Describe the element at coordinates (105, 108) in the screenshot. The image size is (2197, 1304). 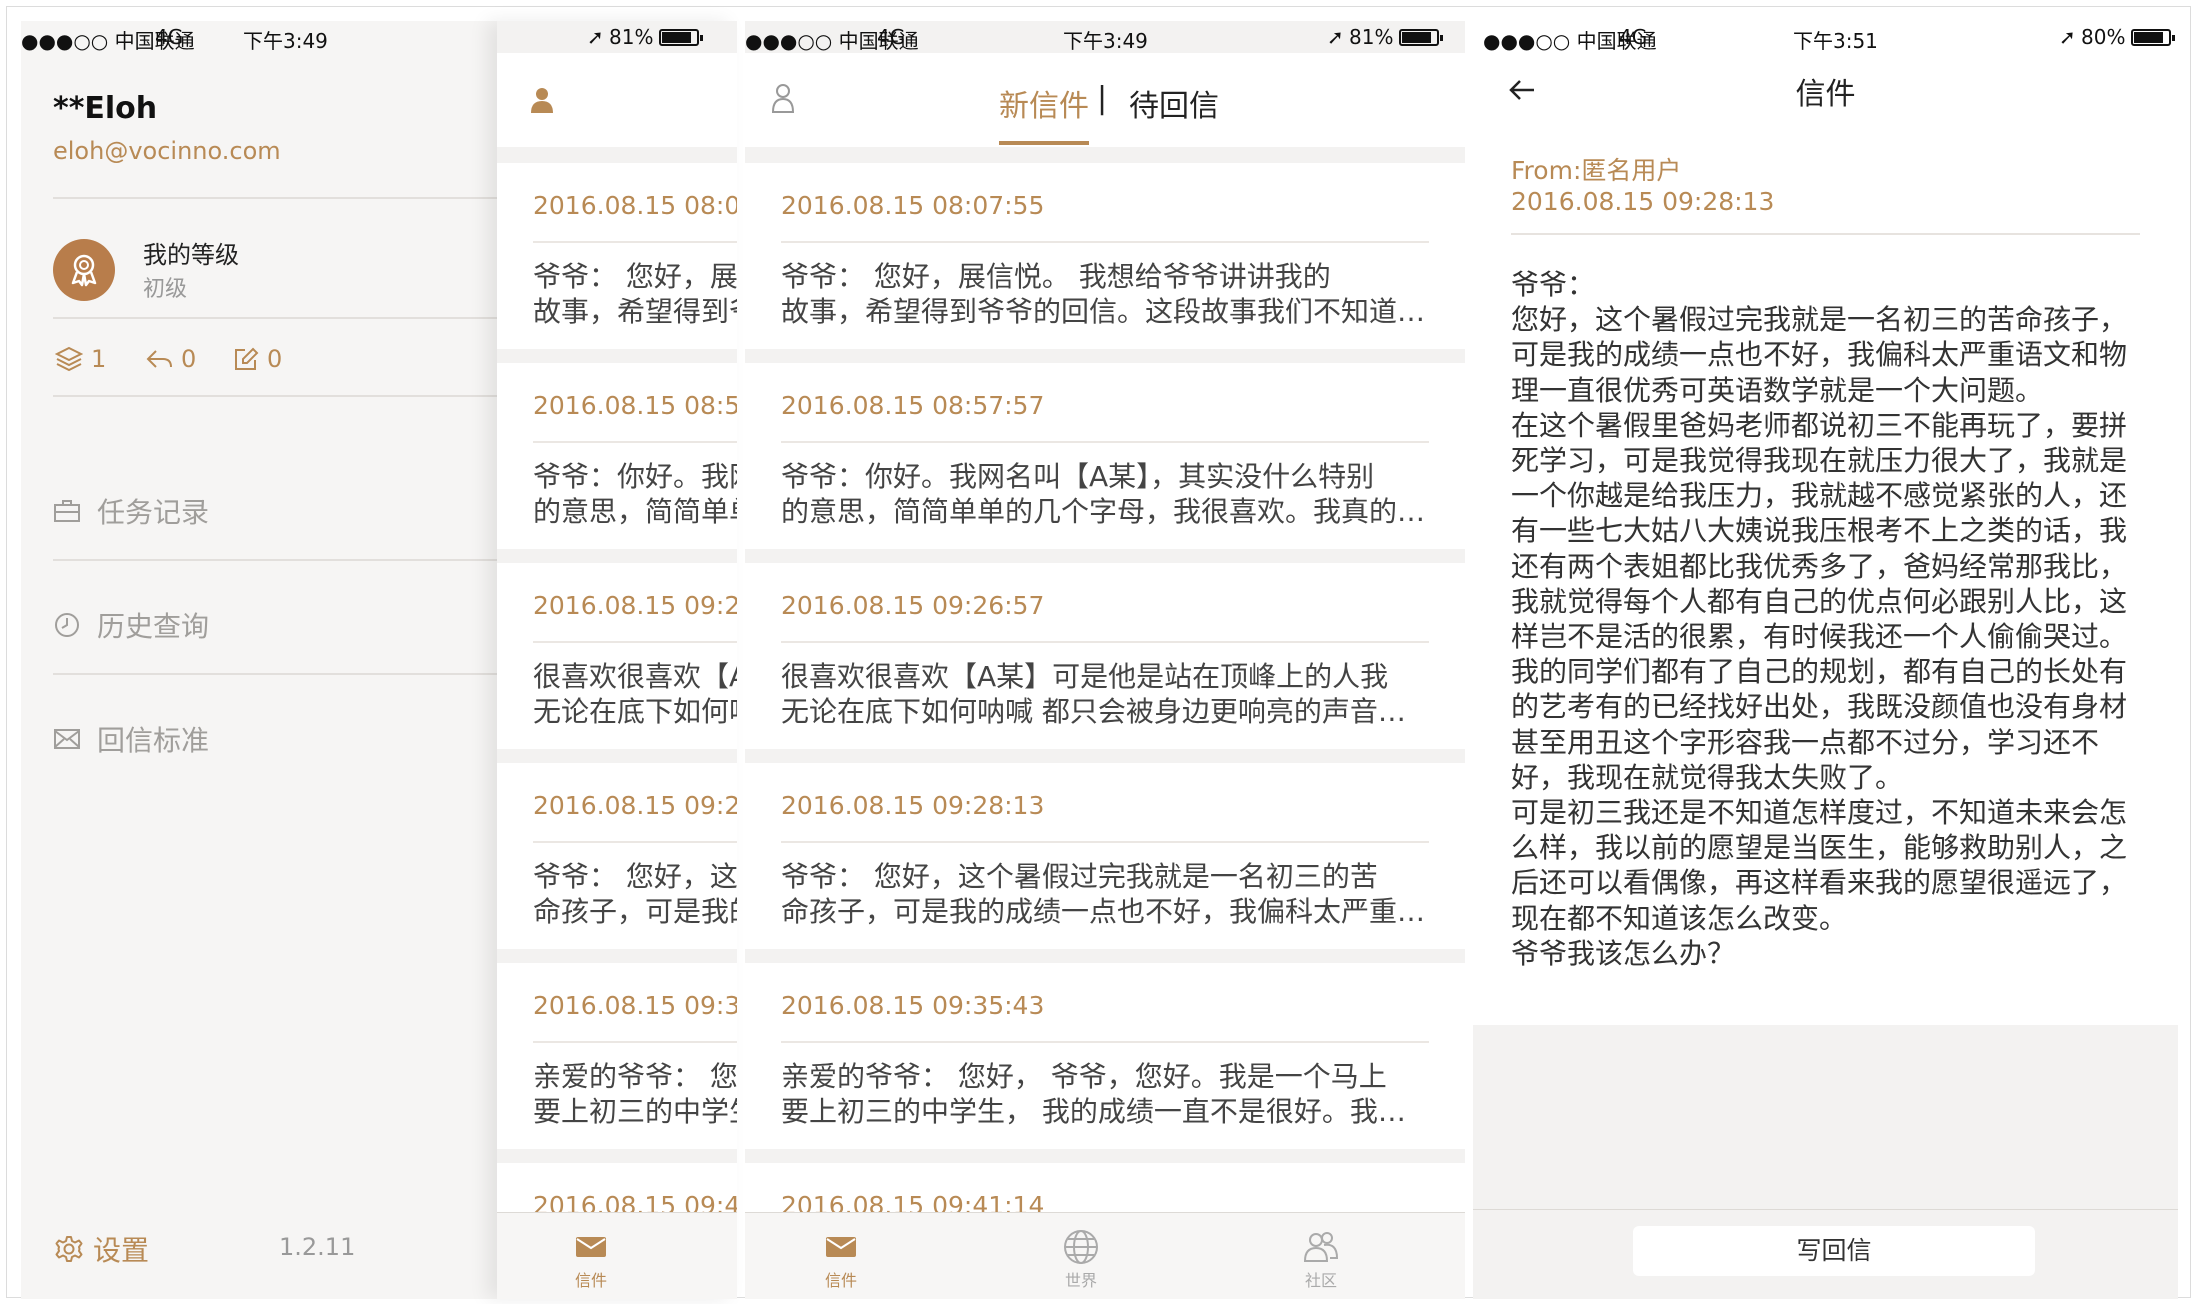
I see `user-name: **Eloh` at that location.